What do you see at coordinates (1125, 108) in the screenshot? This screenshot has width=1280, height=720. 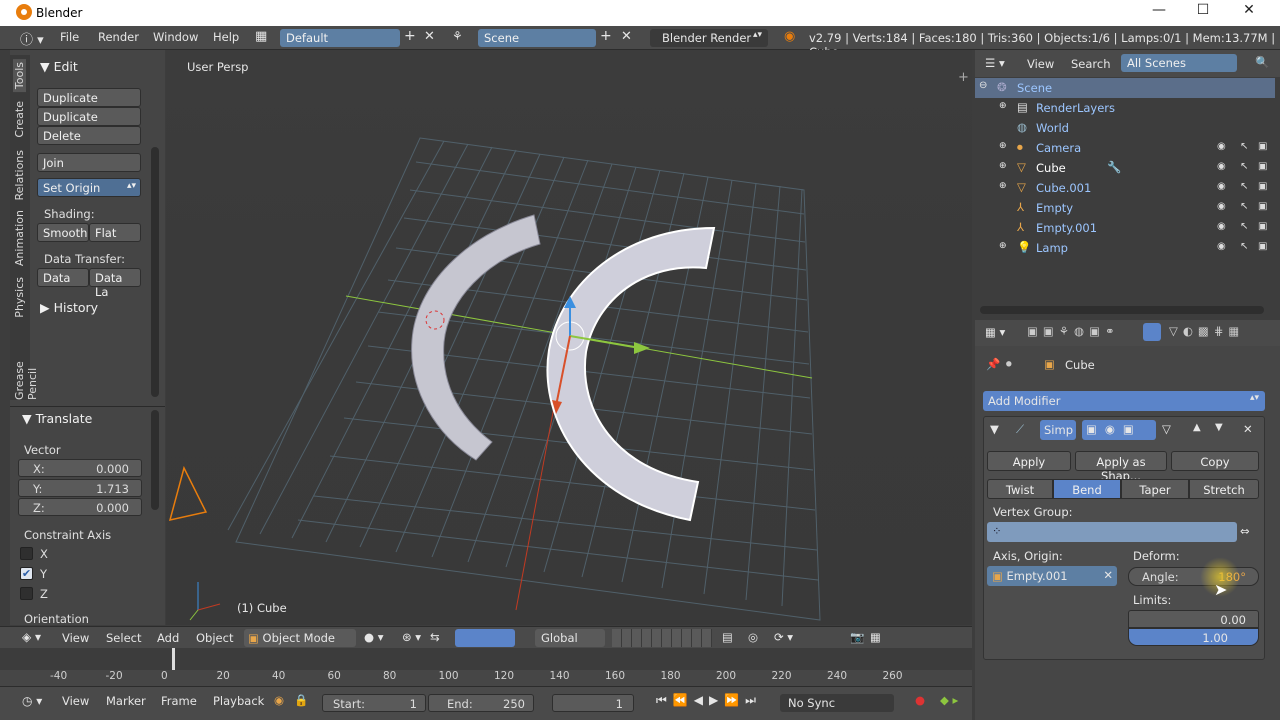 I see `outliner-row-renderlayers: ⊕ ▤ RenderLayers` at bounding box center [1125, 108].